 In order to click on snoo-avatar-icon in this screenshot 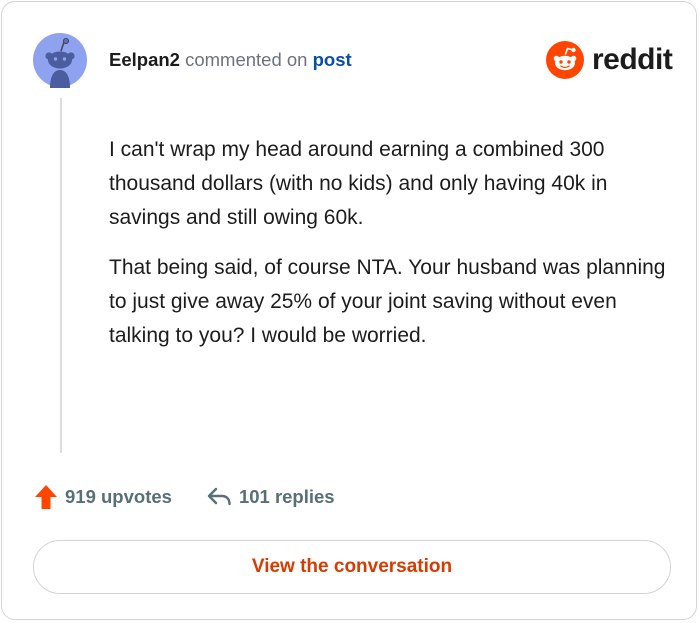, I will do `click(60, 60)`.